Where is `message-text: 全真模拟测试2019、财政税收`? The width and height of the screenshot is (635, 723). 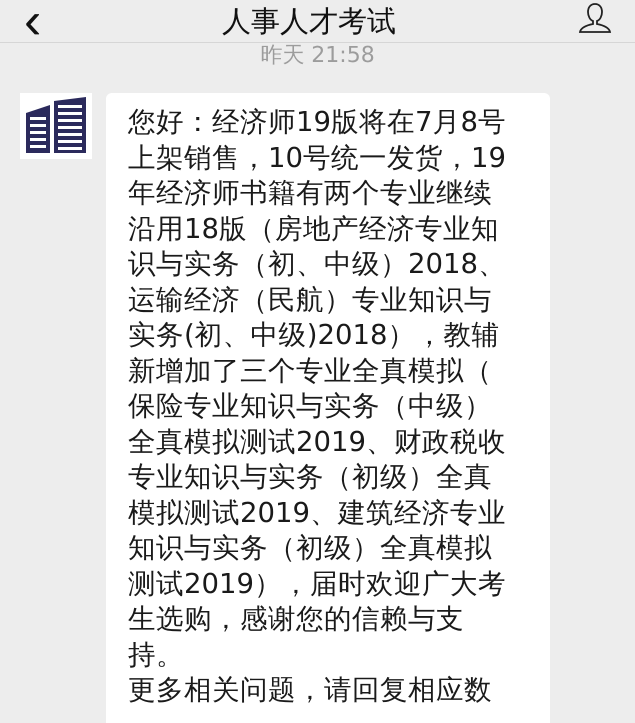
message-text: 全真模拟测试2019、财政税收 is located at coordinates (317, 442).